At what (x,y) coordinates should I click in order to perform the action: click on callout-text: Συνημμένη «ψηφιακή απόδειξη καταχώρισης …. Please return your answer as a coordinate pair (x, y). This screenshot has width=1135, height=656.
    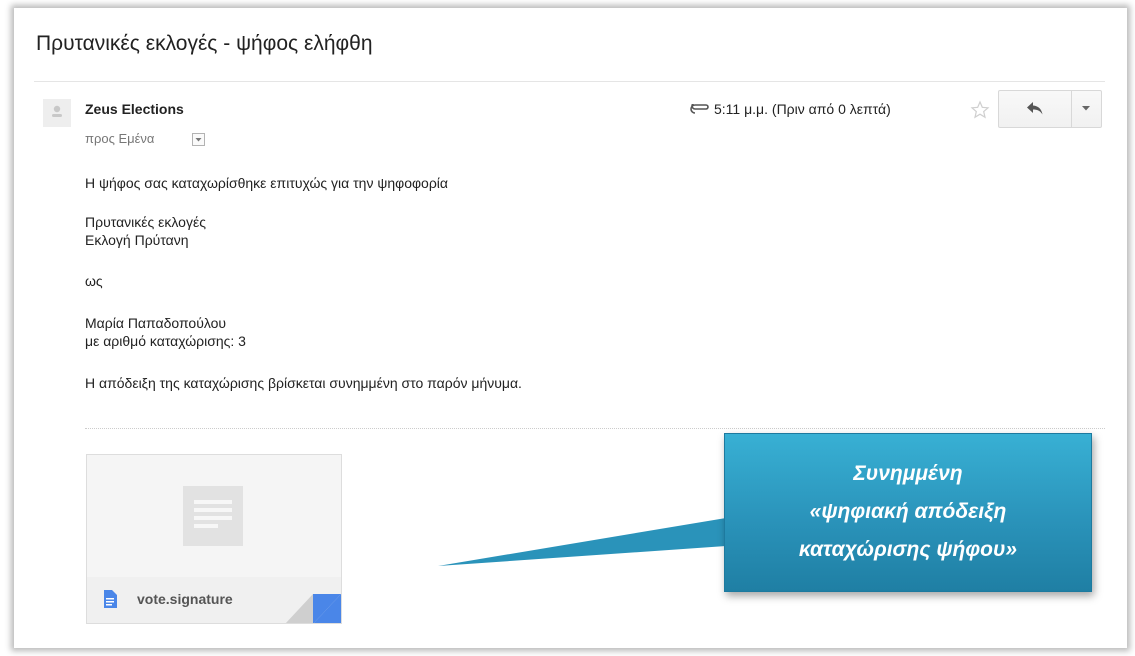
    Looking at the image, I should click on (908, 512).